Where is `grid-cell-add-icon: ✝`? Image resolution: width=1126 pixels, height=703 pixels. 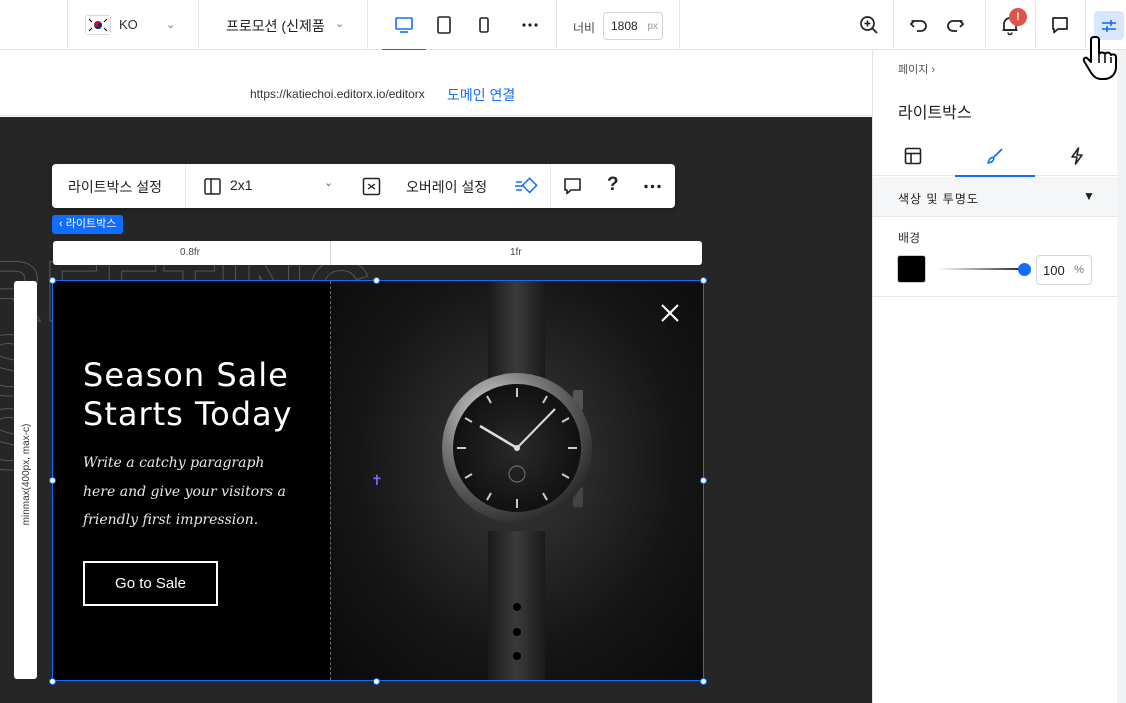
grid-cell-add-icon: ✝ is located at coordinates (377, 480).